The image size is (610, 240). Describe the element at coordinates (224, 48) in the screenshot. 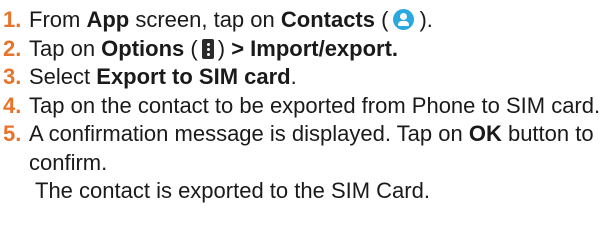

I see `text-fragment: )` at that location.